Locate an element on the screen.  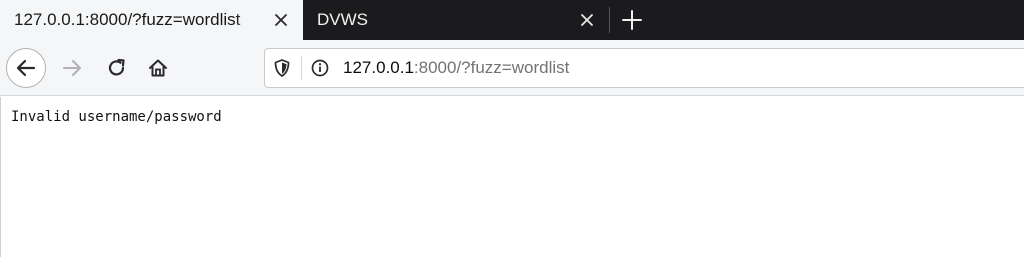
home-icon is located at coordinates (158, 68).